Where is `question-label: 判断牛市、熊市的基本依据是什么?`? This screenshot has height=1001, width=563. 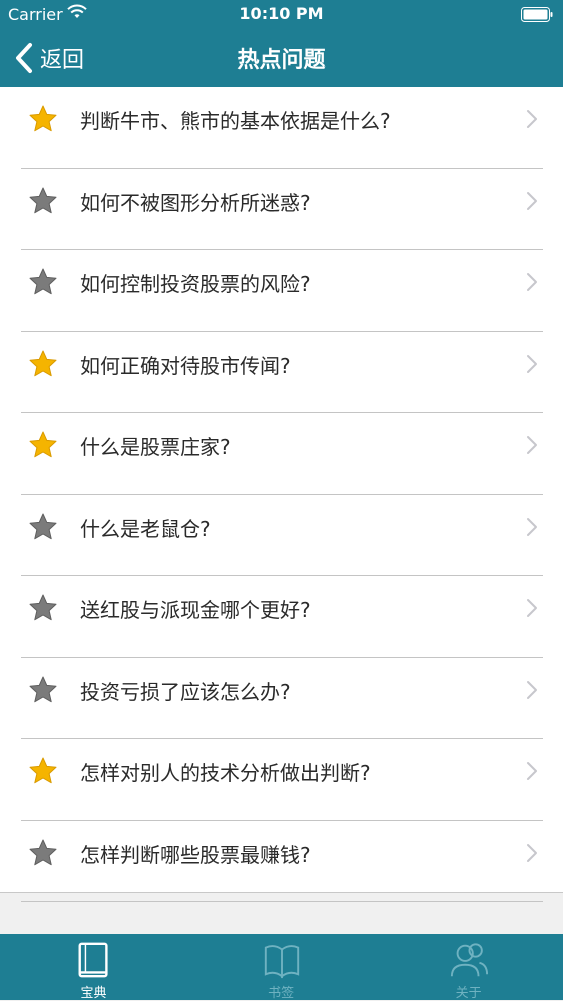
question-label: 判断牛市、熊市的基本依据是什么? is located at coordinates (235, 121).